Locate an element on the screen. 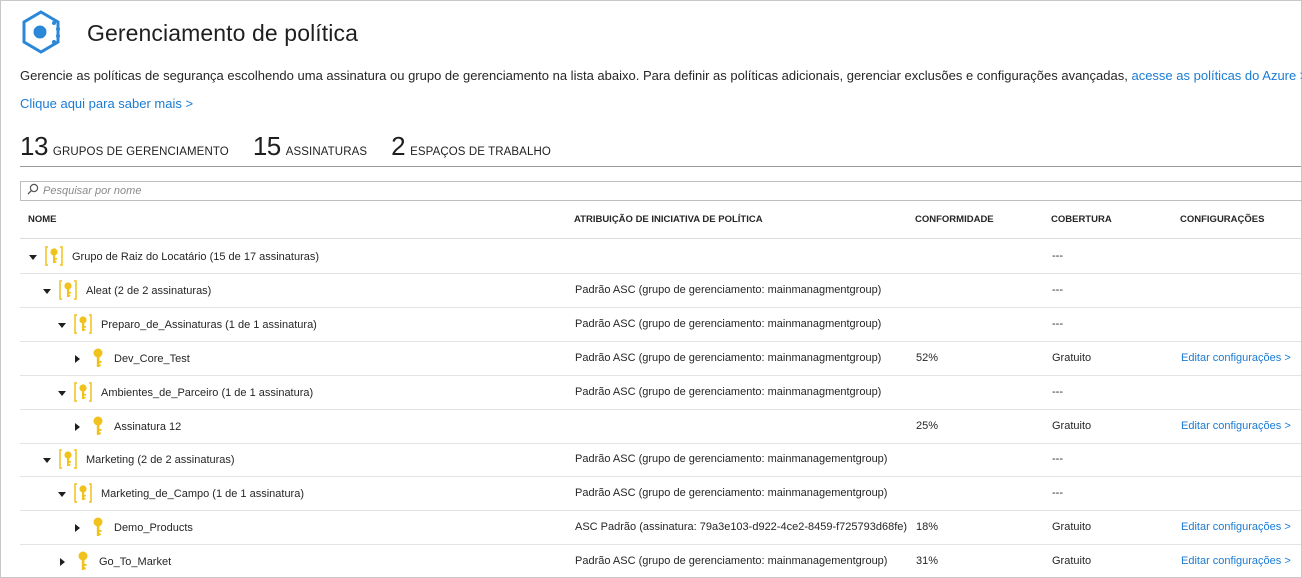  azure-policies-link: acesse as políticas do Azure > is located at coordinates (1216, 75).